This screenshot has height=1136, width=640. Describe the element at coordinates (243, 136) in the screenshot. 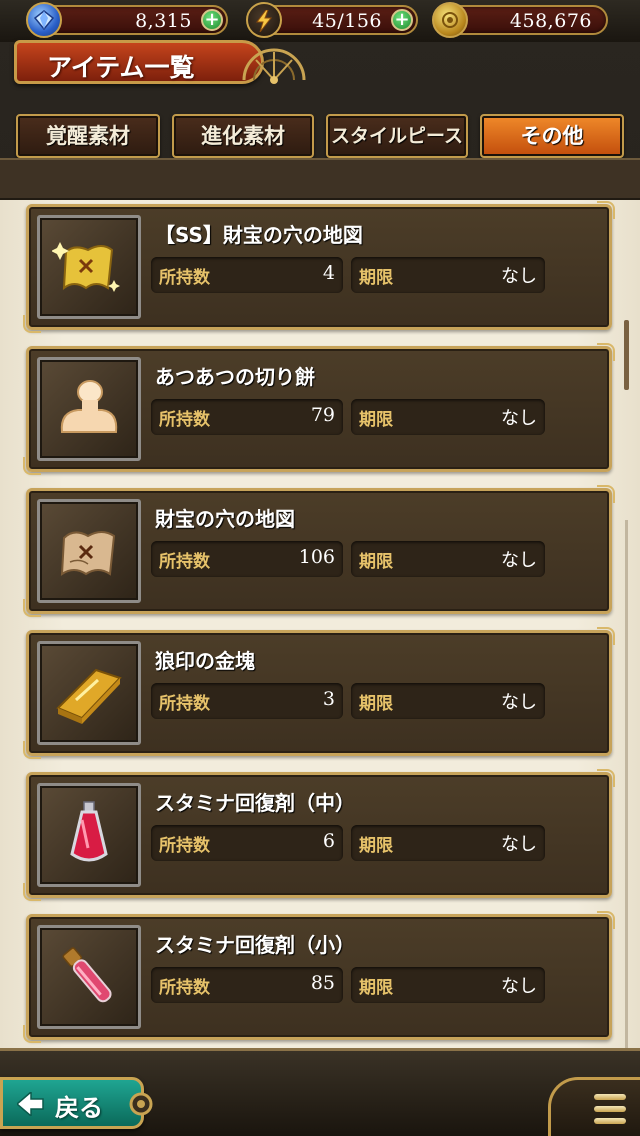

I see `tab-evolution-materials: 進化素材` at that location.